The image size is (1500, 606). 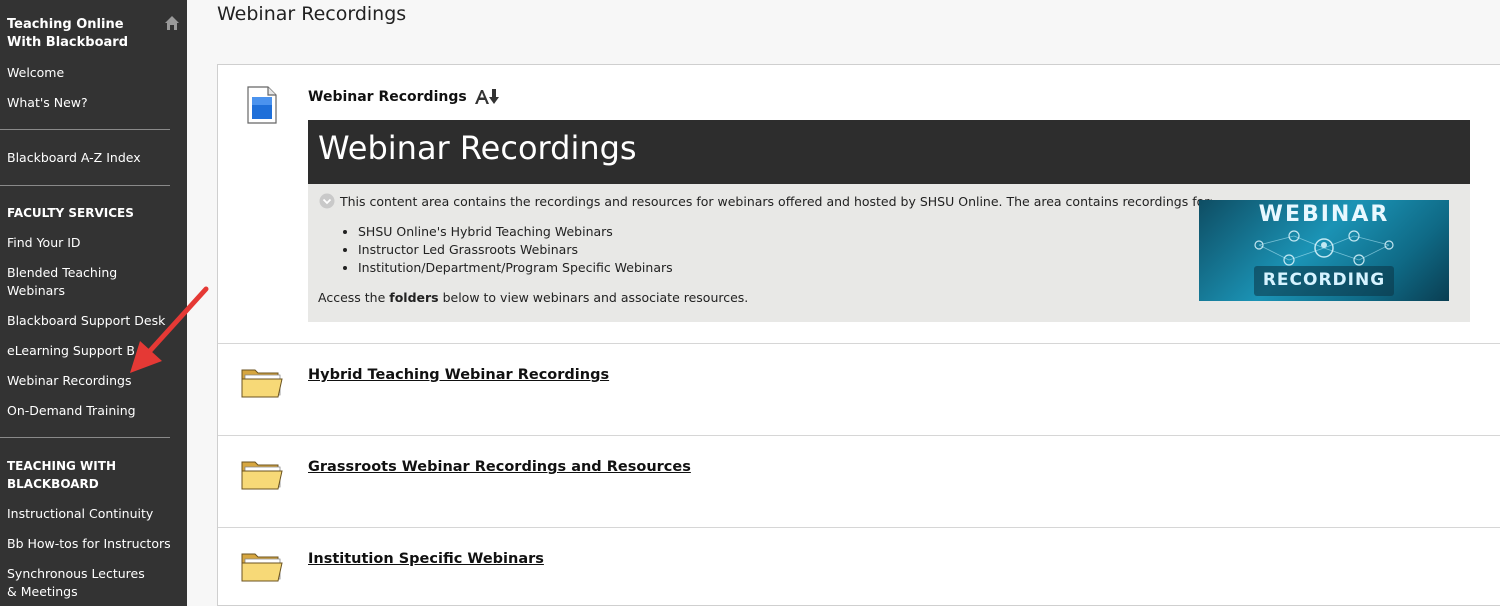 What do you see at coordinates (35, 73) in the screenshot?
I see `nav-item-welcome: Welcome` at bounding box center [35, 73].